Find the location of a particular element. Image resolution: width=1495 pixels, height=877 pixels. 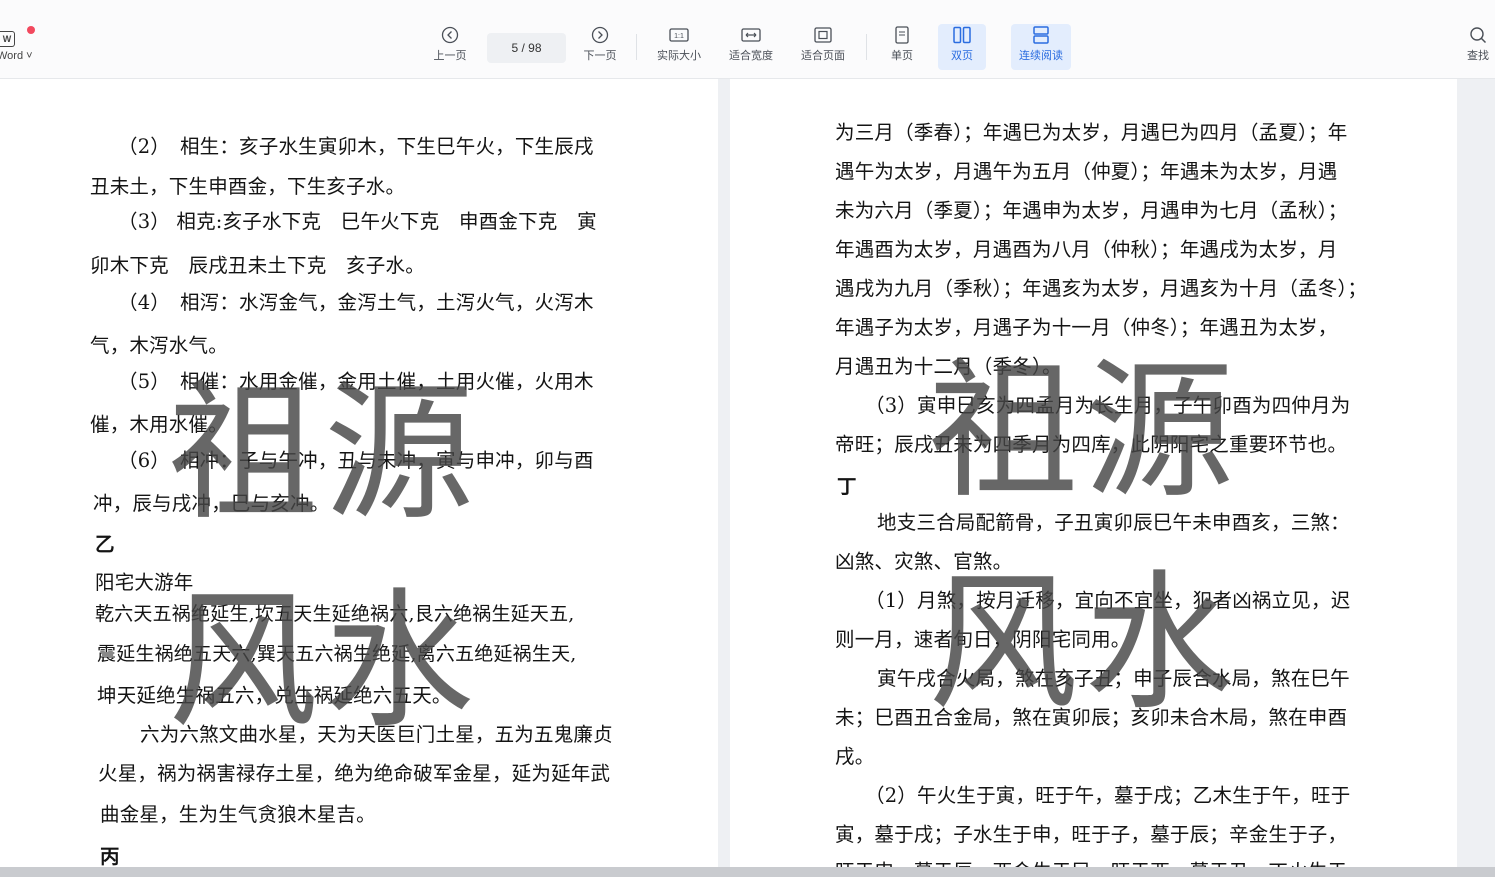

section-heading: 丙 is located at coordinates (110, 856).